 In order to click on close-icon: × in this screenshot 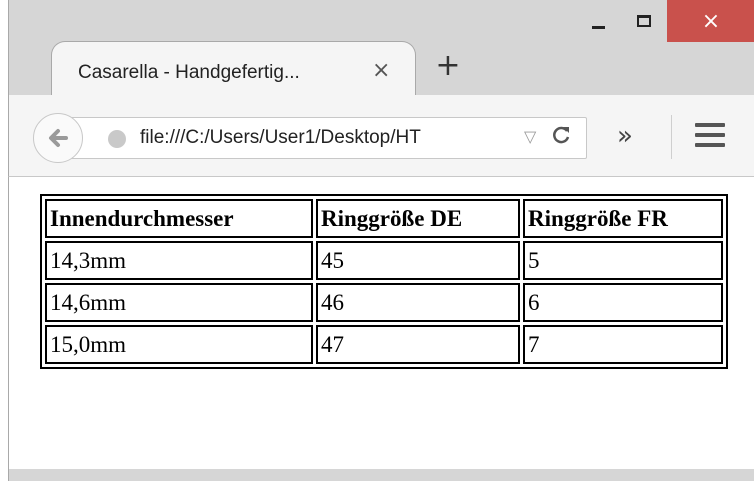, I will do `click(711, 21)`.